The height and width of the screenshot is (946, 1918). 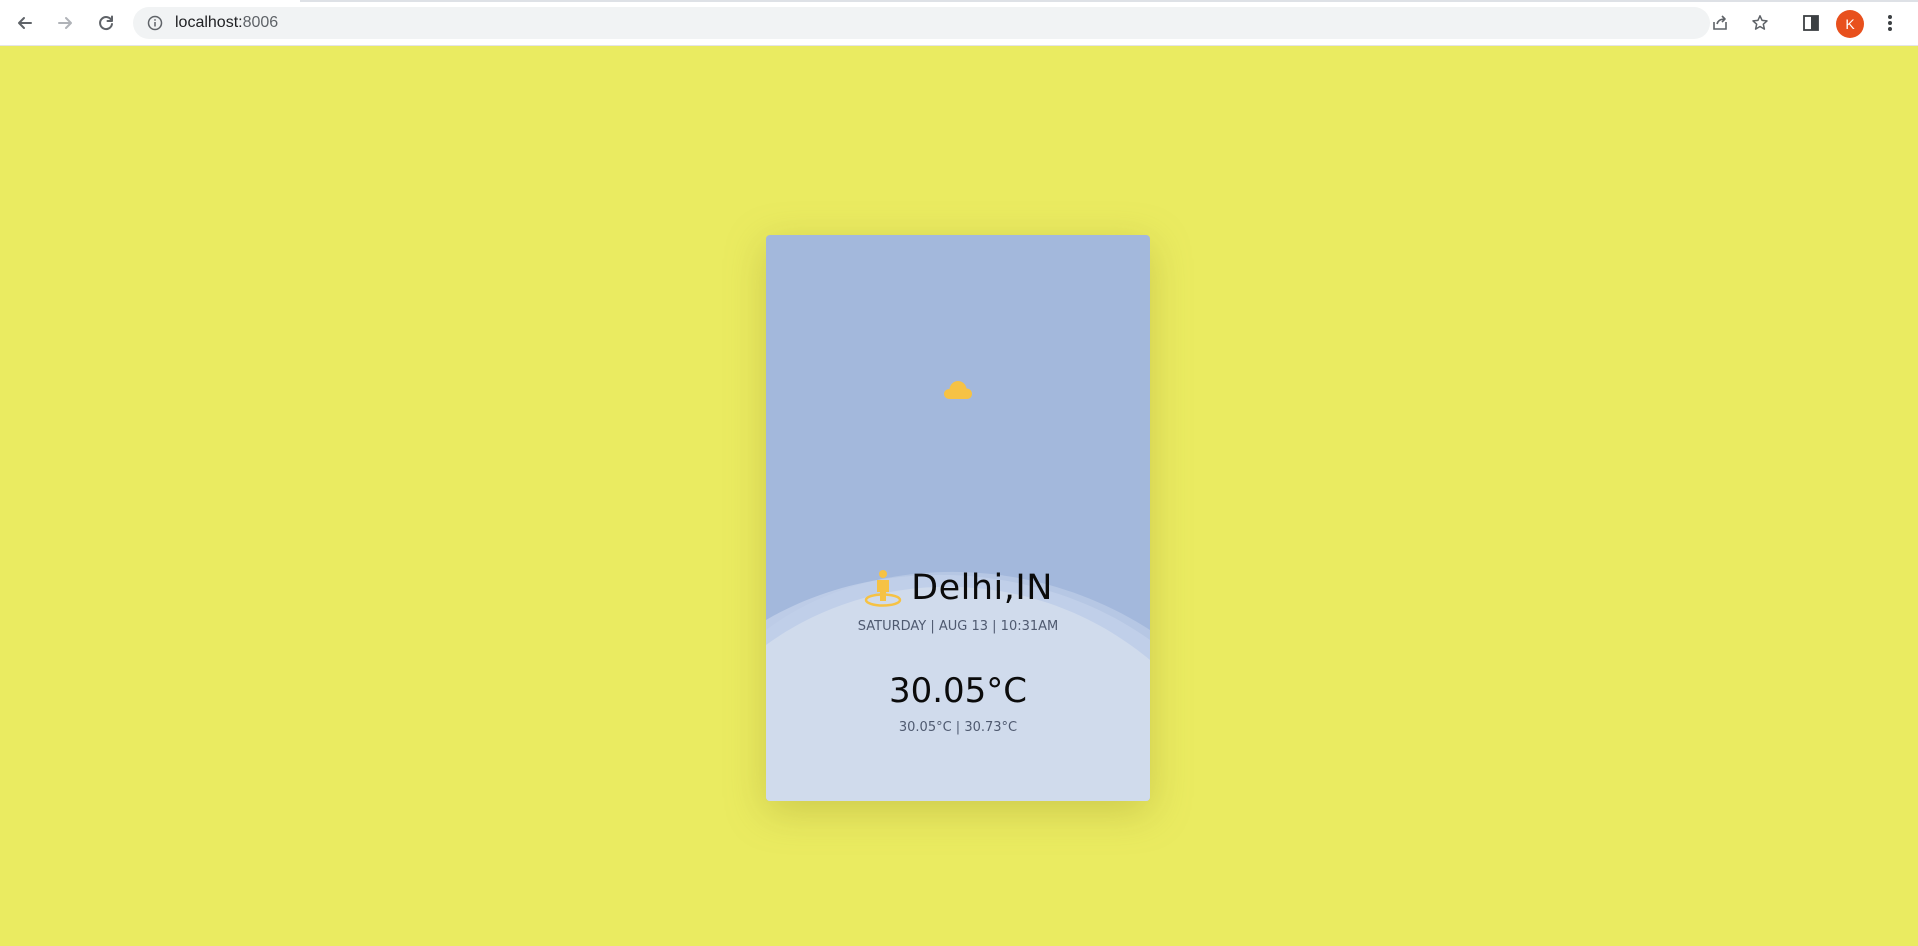 What do you see at coordinates (1890, 23) in the screenshot?
I see `kebab-menu-icon` at bounding box center [1890, 23].